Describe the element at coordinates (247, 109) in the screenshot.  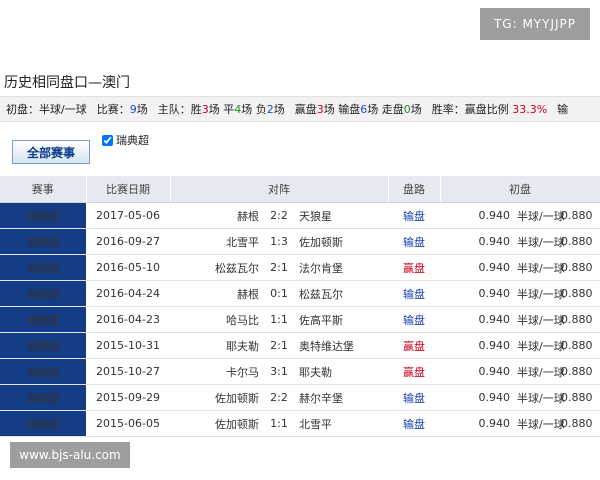
I see `draw-unit: 场` at that location.